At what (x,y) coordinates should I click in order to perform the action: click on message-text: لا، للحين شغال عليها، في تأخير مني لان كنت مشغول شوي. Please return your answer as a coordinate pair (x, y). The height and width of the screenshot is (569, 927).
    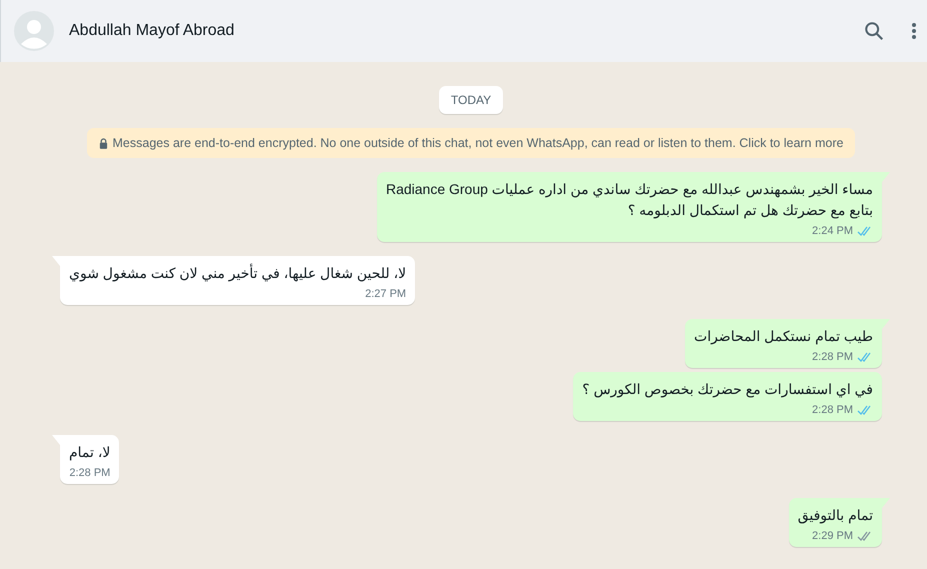
    Looking at the image, I should click on (237, 273).